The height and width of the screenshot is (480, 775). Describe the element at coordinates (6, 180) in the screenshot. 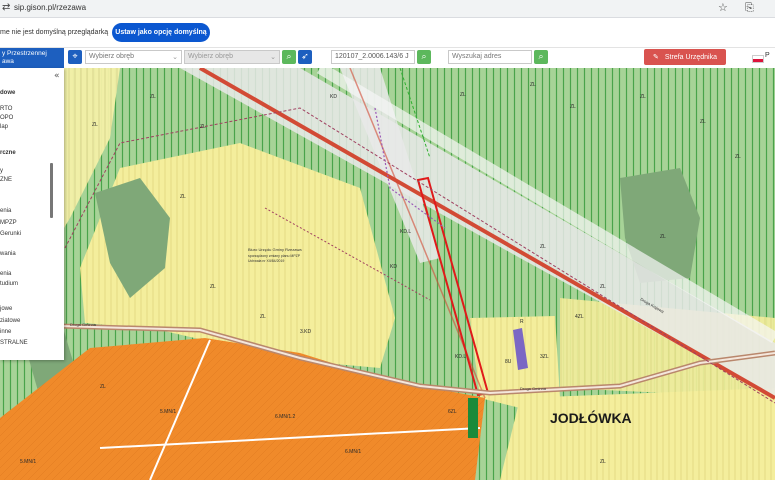

I see `panel-item: ZNE` at that location.